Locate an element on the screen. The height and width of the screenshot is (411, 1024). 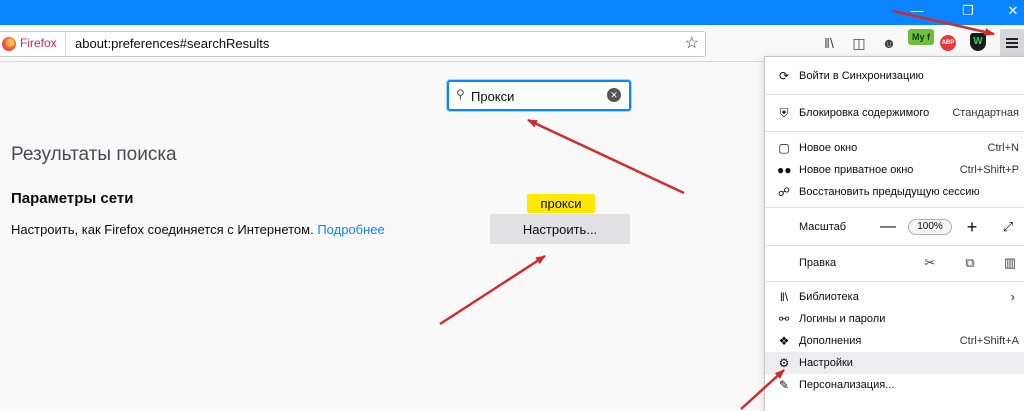
zoom-in-button: + is located at coordinates (972, 227).